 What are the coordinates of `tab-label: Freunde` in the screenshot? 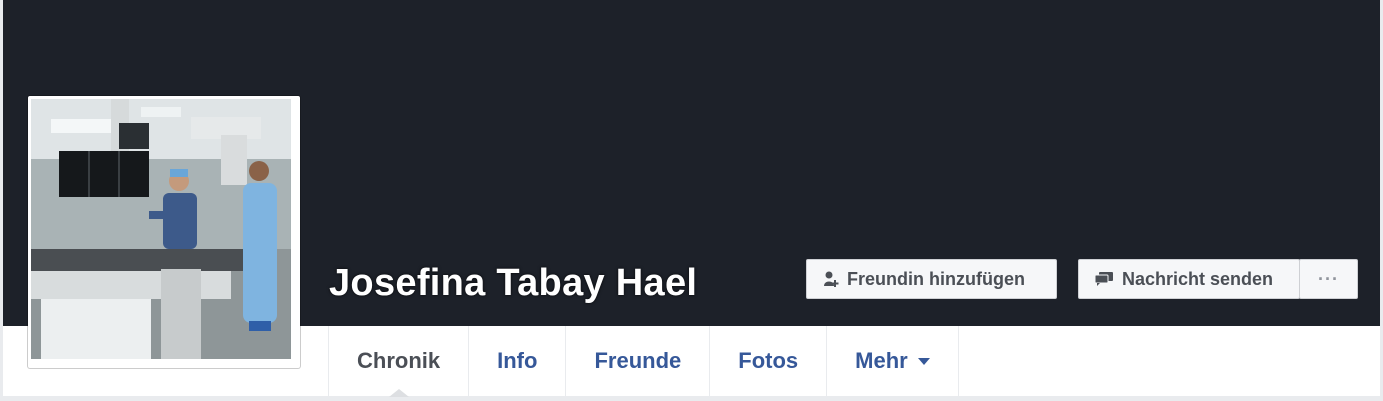 It's located at (638, 360).